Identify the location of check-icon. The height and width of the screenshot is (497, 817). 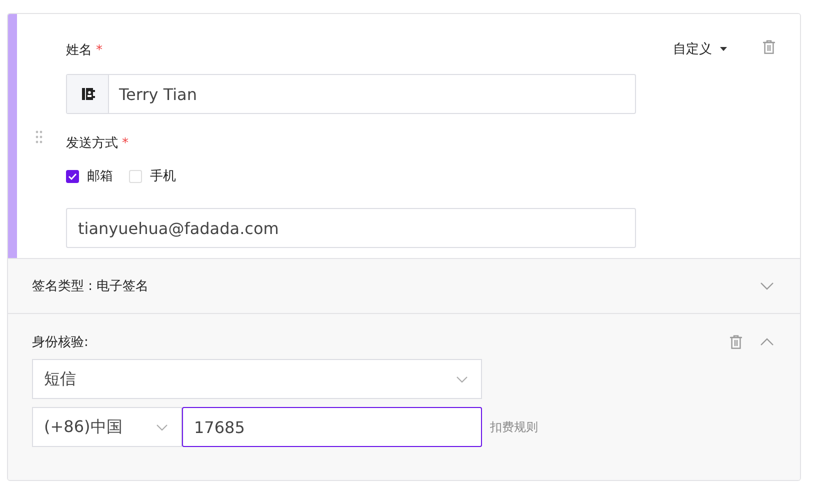
(72, 176).